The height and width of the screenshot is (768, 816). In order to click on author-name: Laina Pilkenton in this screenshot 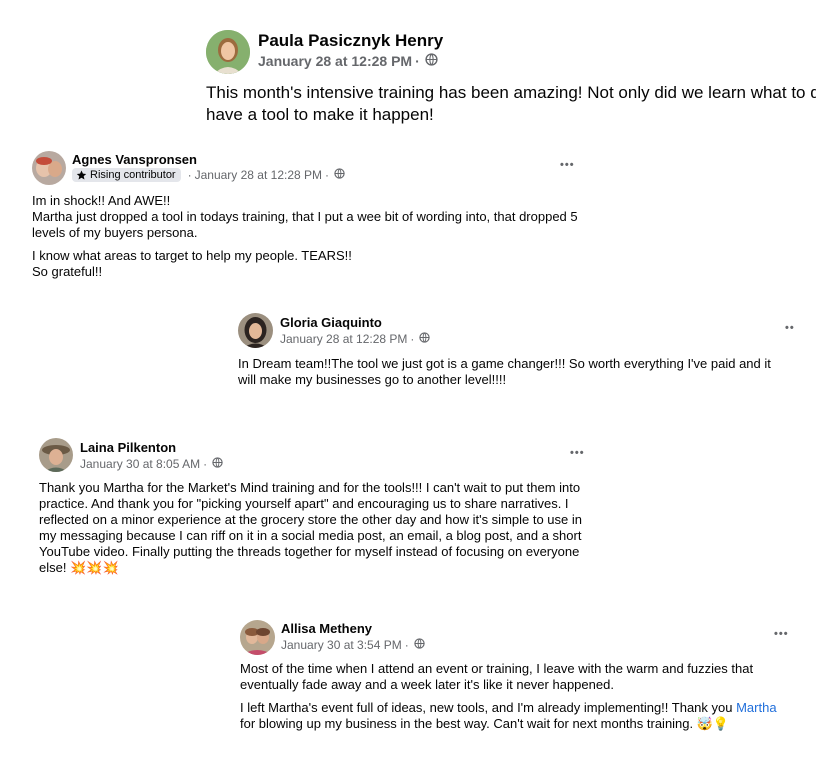, I will do `click(128, 447)`.